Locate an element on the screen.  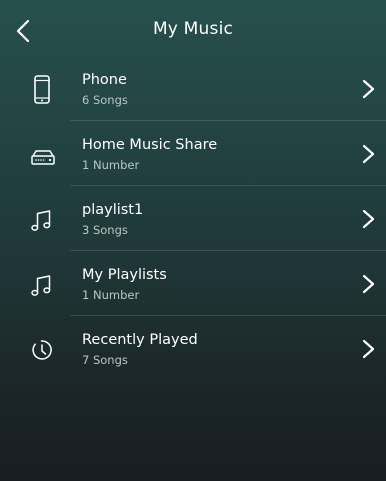
page-title: My Music is located at coordinates (193, 29).